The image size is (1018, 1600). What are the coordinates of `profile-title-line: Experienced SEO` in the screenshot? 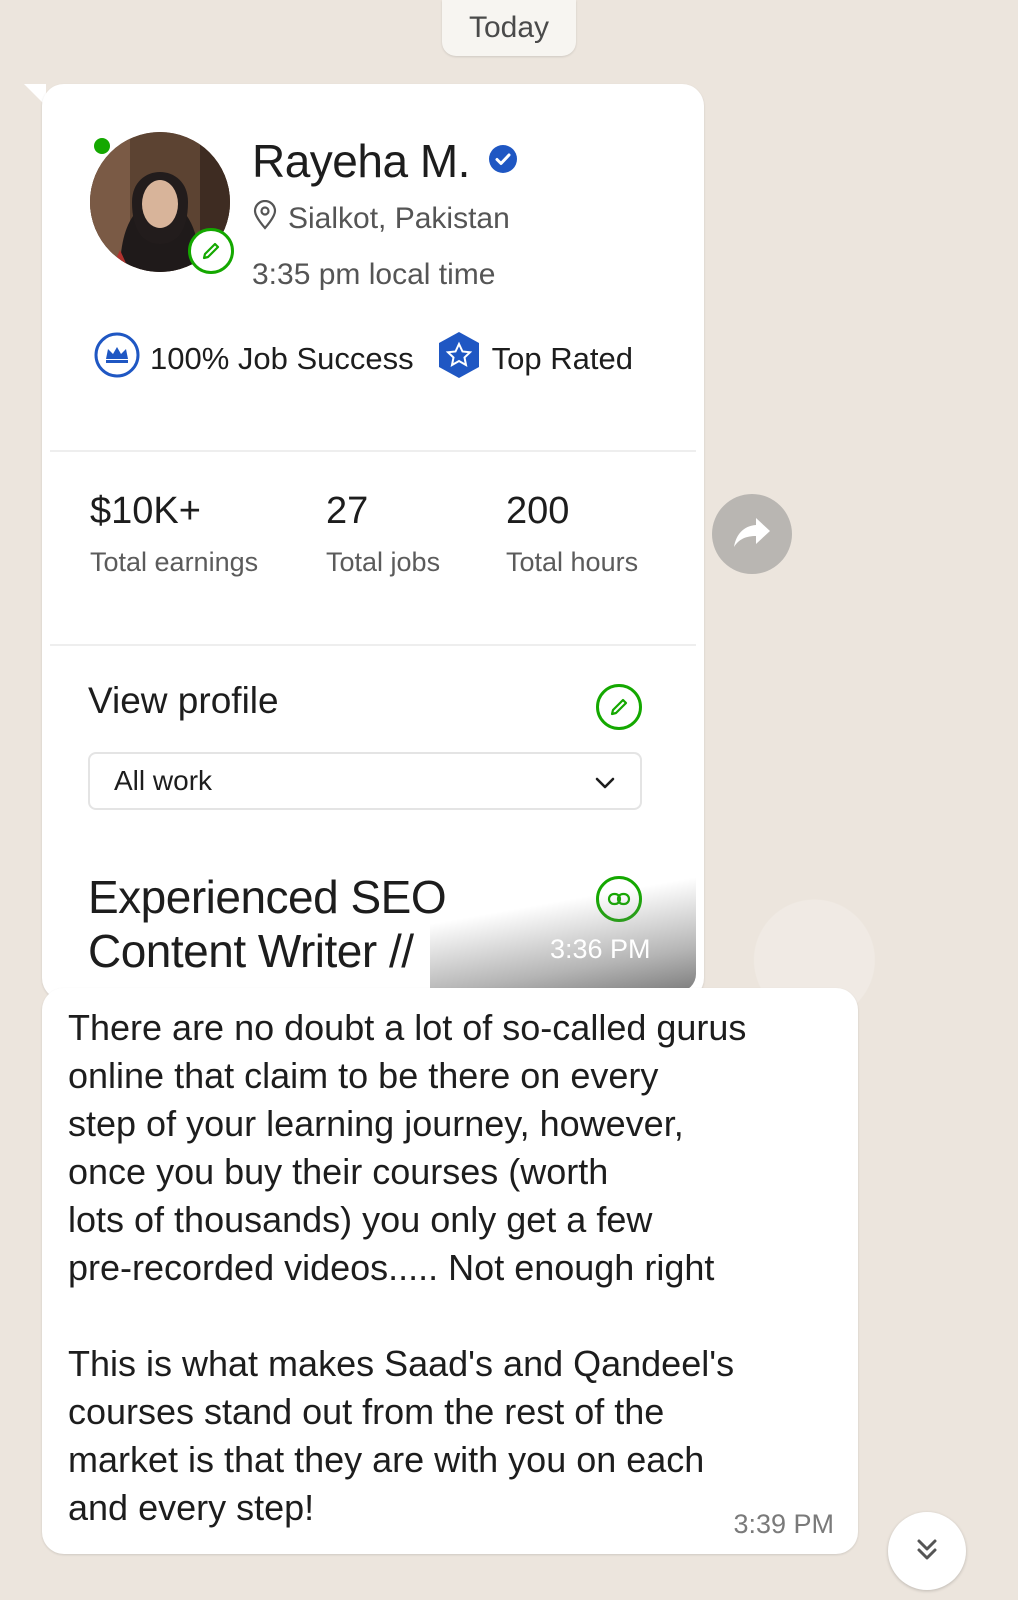 It's located at (267, 897).